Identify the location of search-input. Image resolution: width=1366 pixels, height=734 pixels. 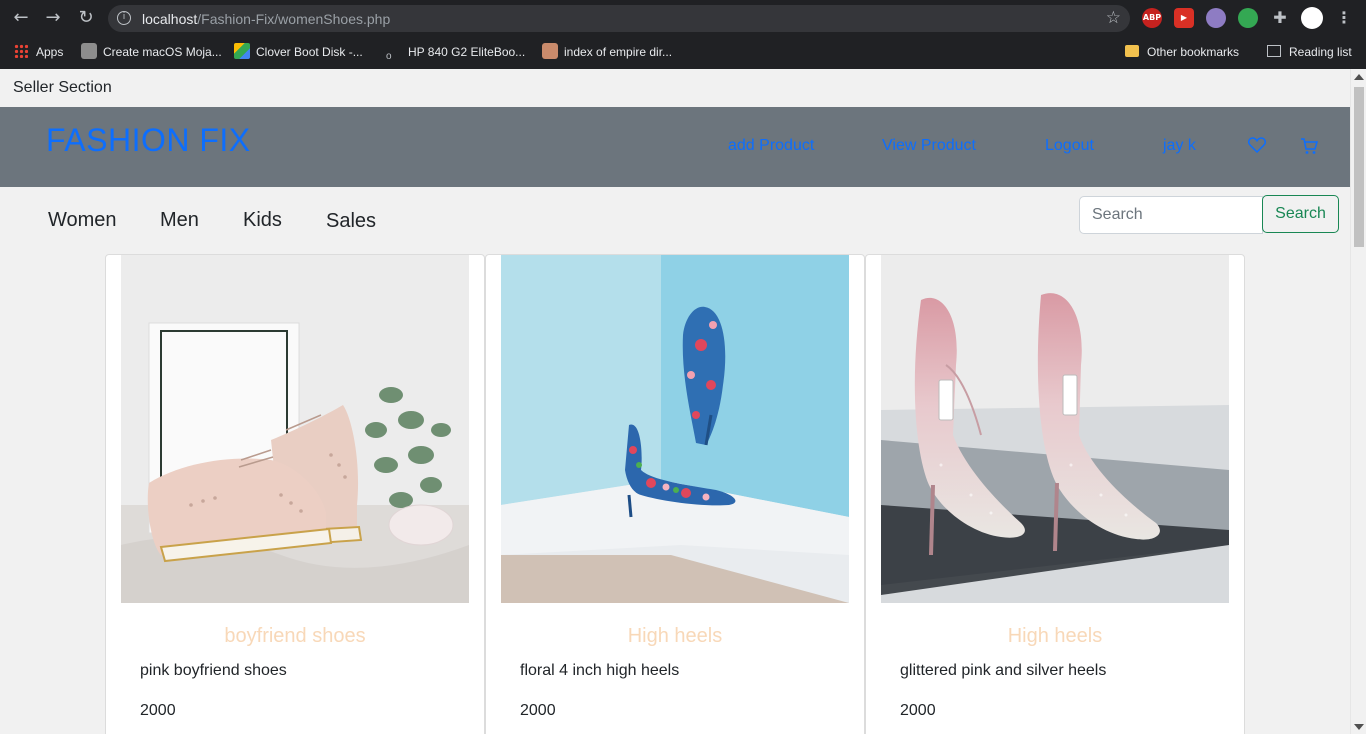
(1171, 215).